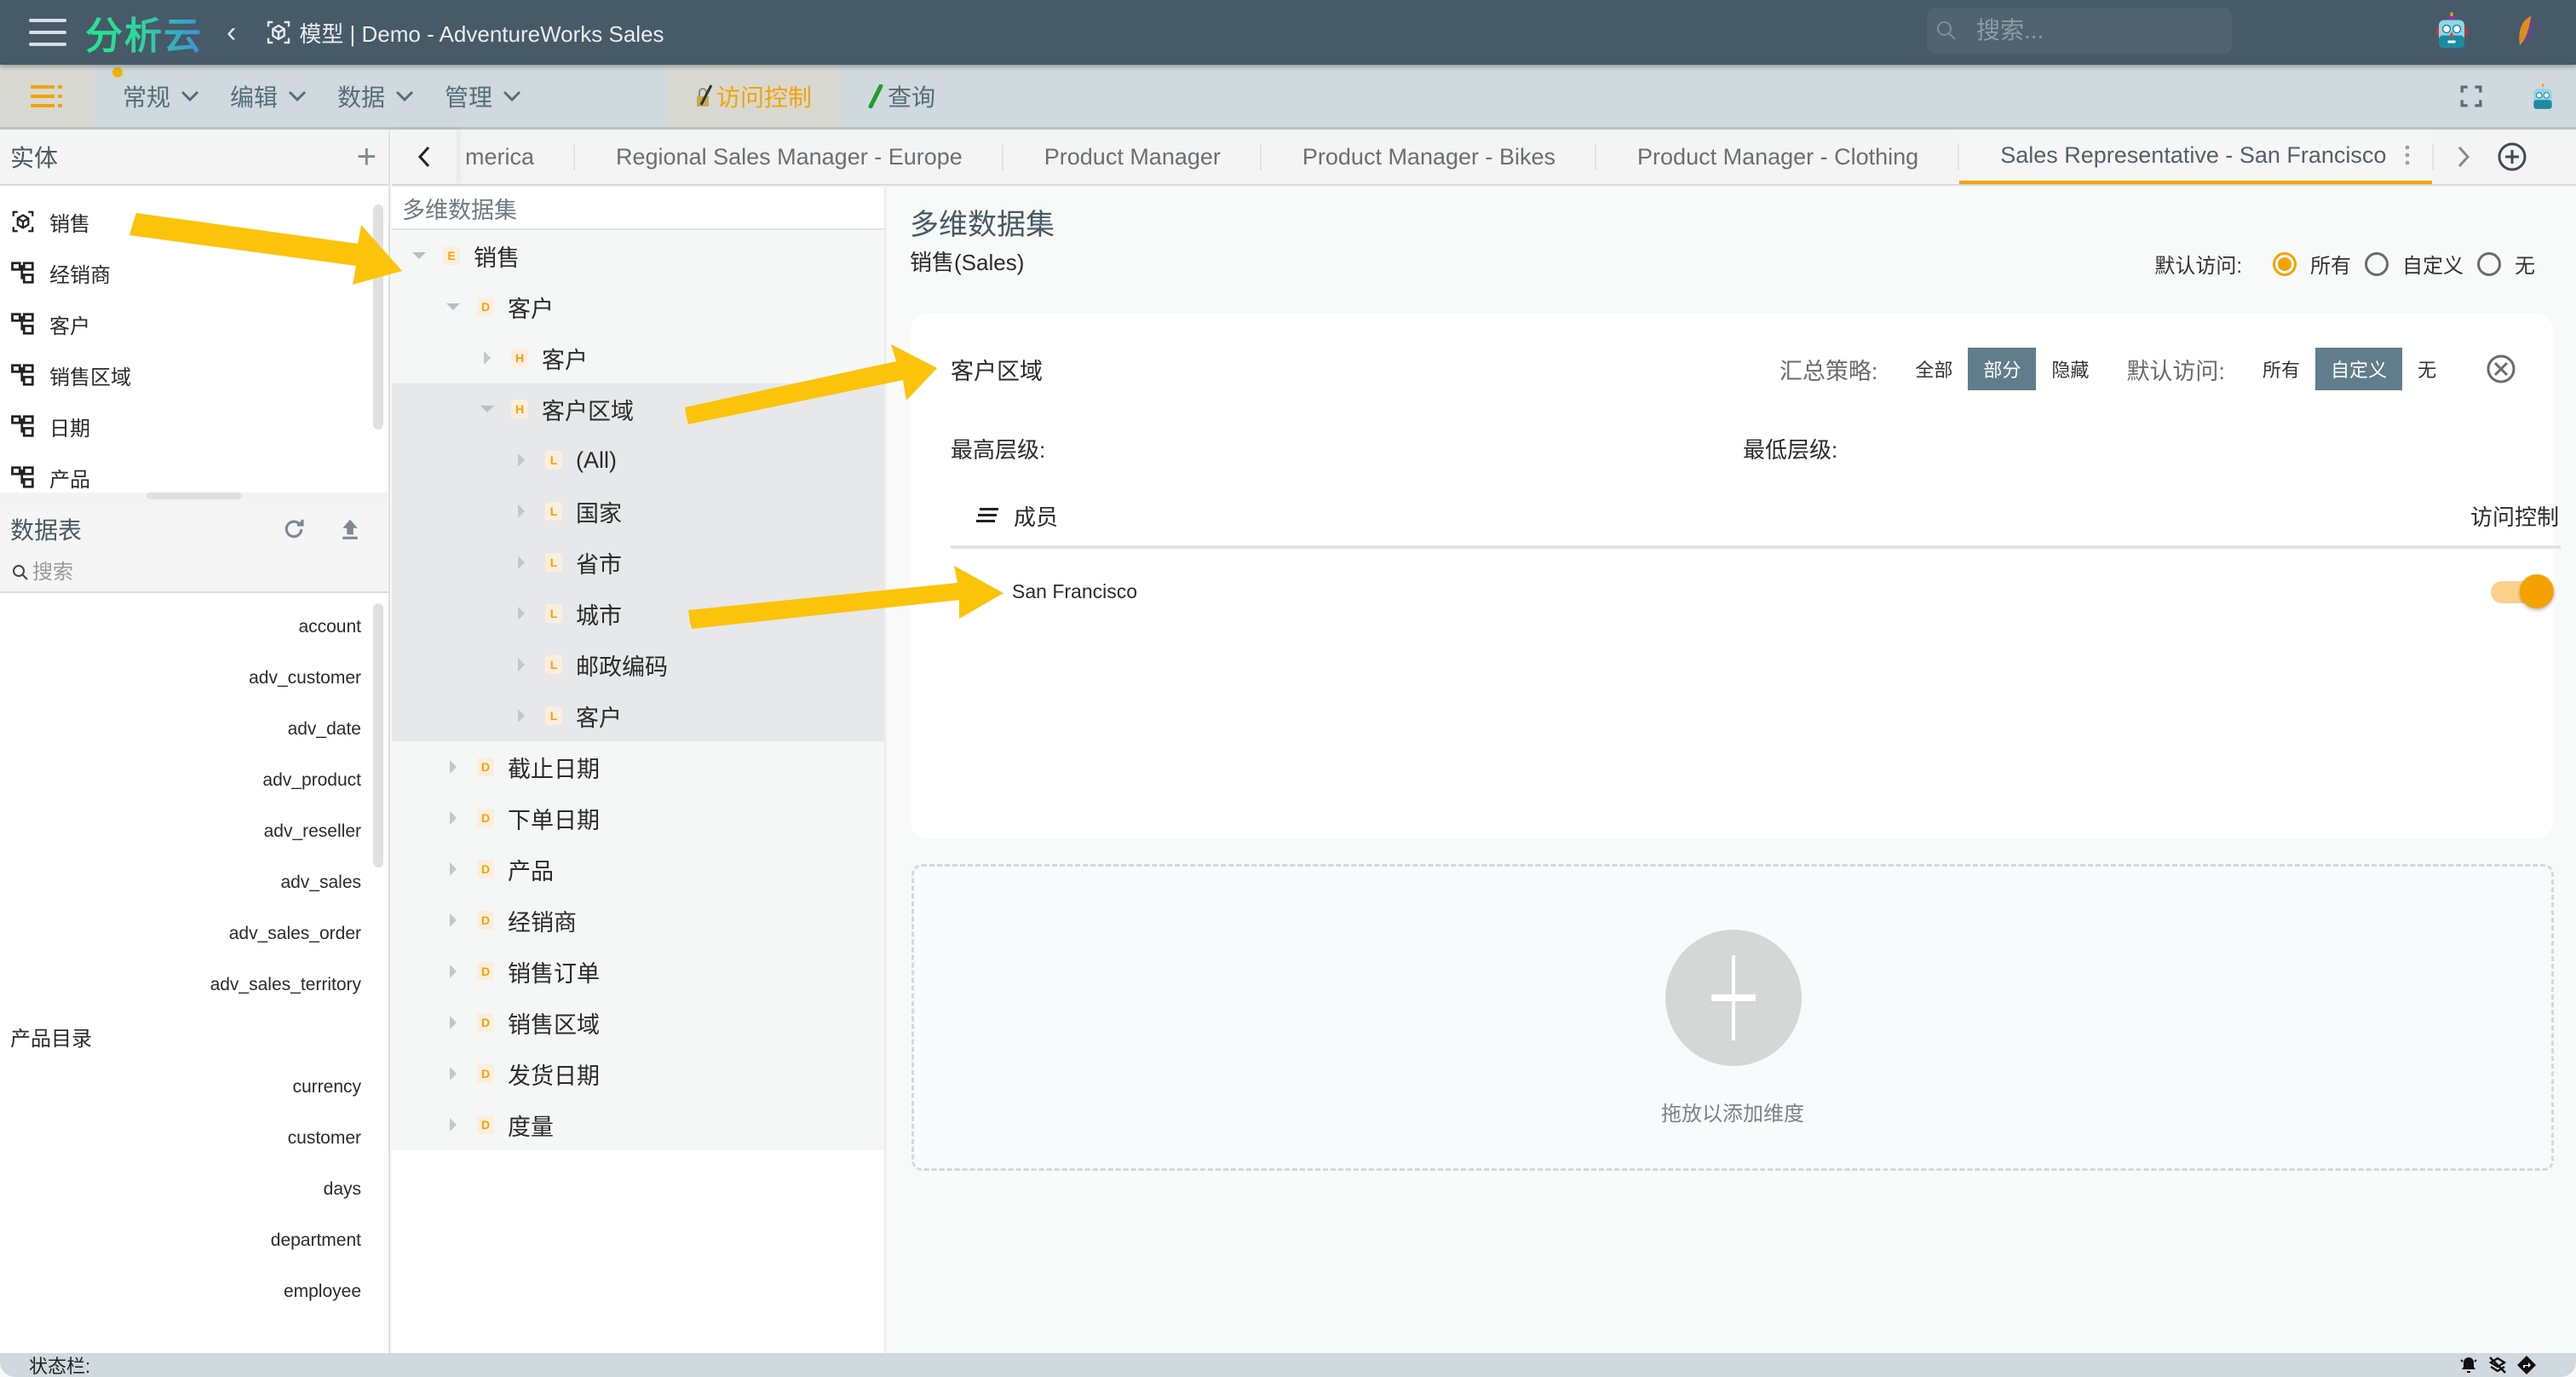 The image size is (2576, 1377). I want to click on menu-data: 数据, so click(376, 96).